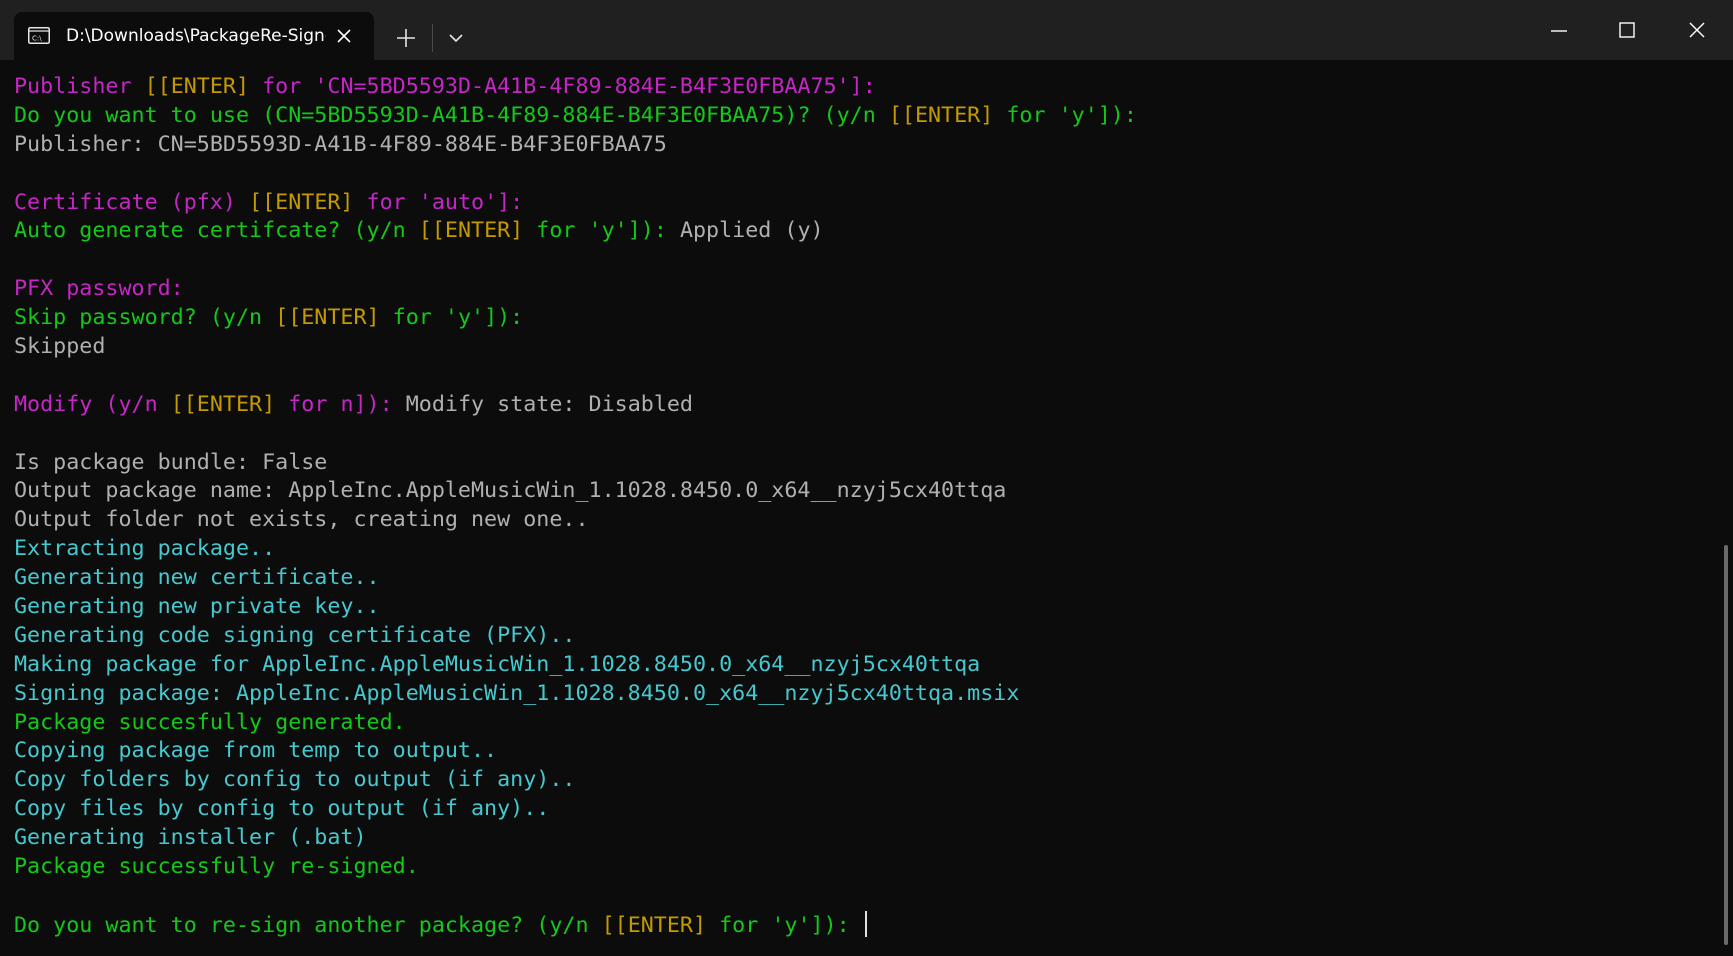 This screenshot has width=1733, height=956. I want to click on minimize-button, so click(1559, 30).